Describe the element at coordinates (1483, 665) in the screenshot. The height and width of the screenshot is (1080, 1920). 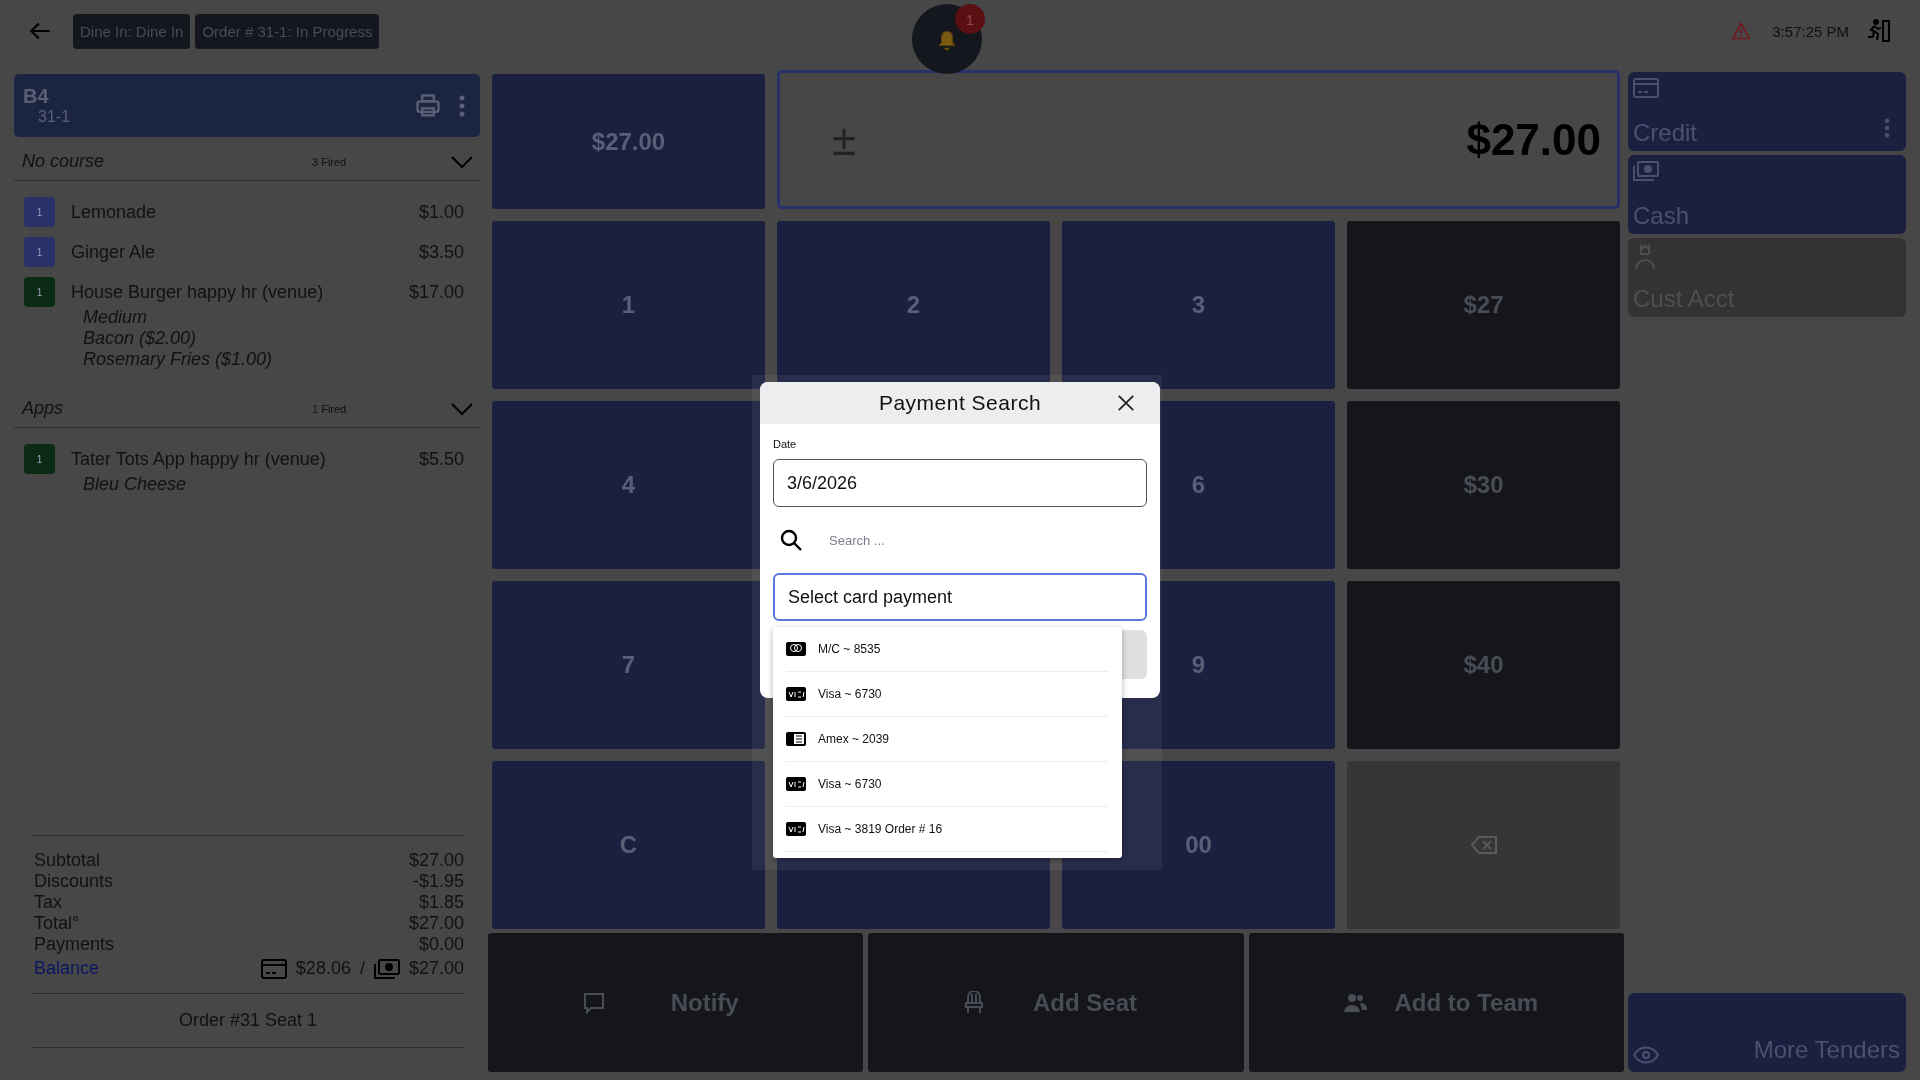
I see `amount-key: $40` at that location.